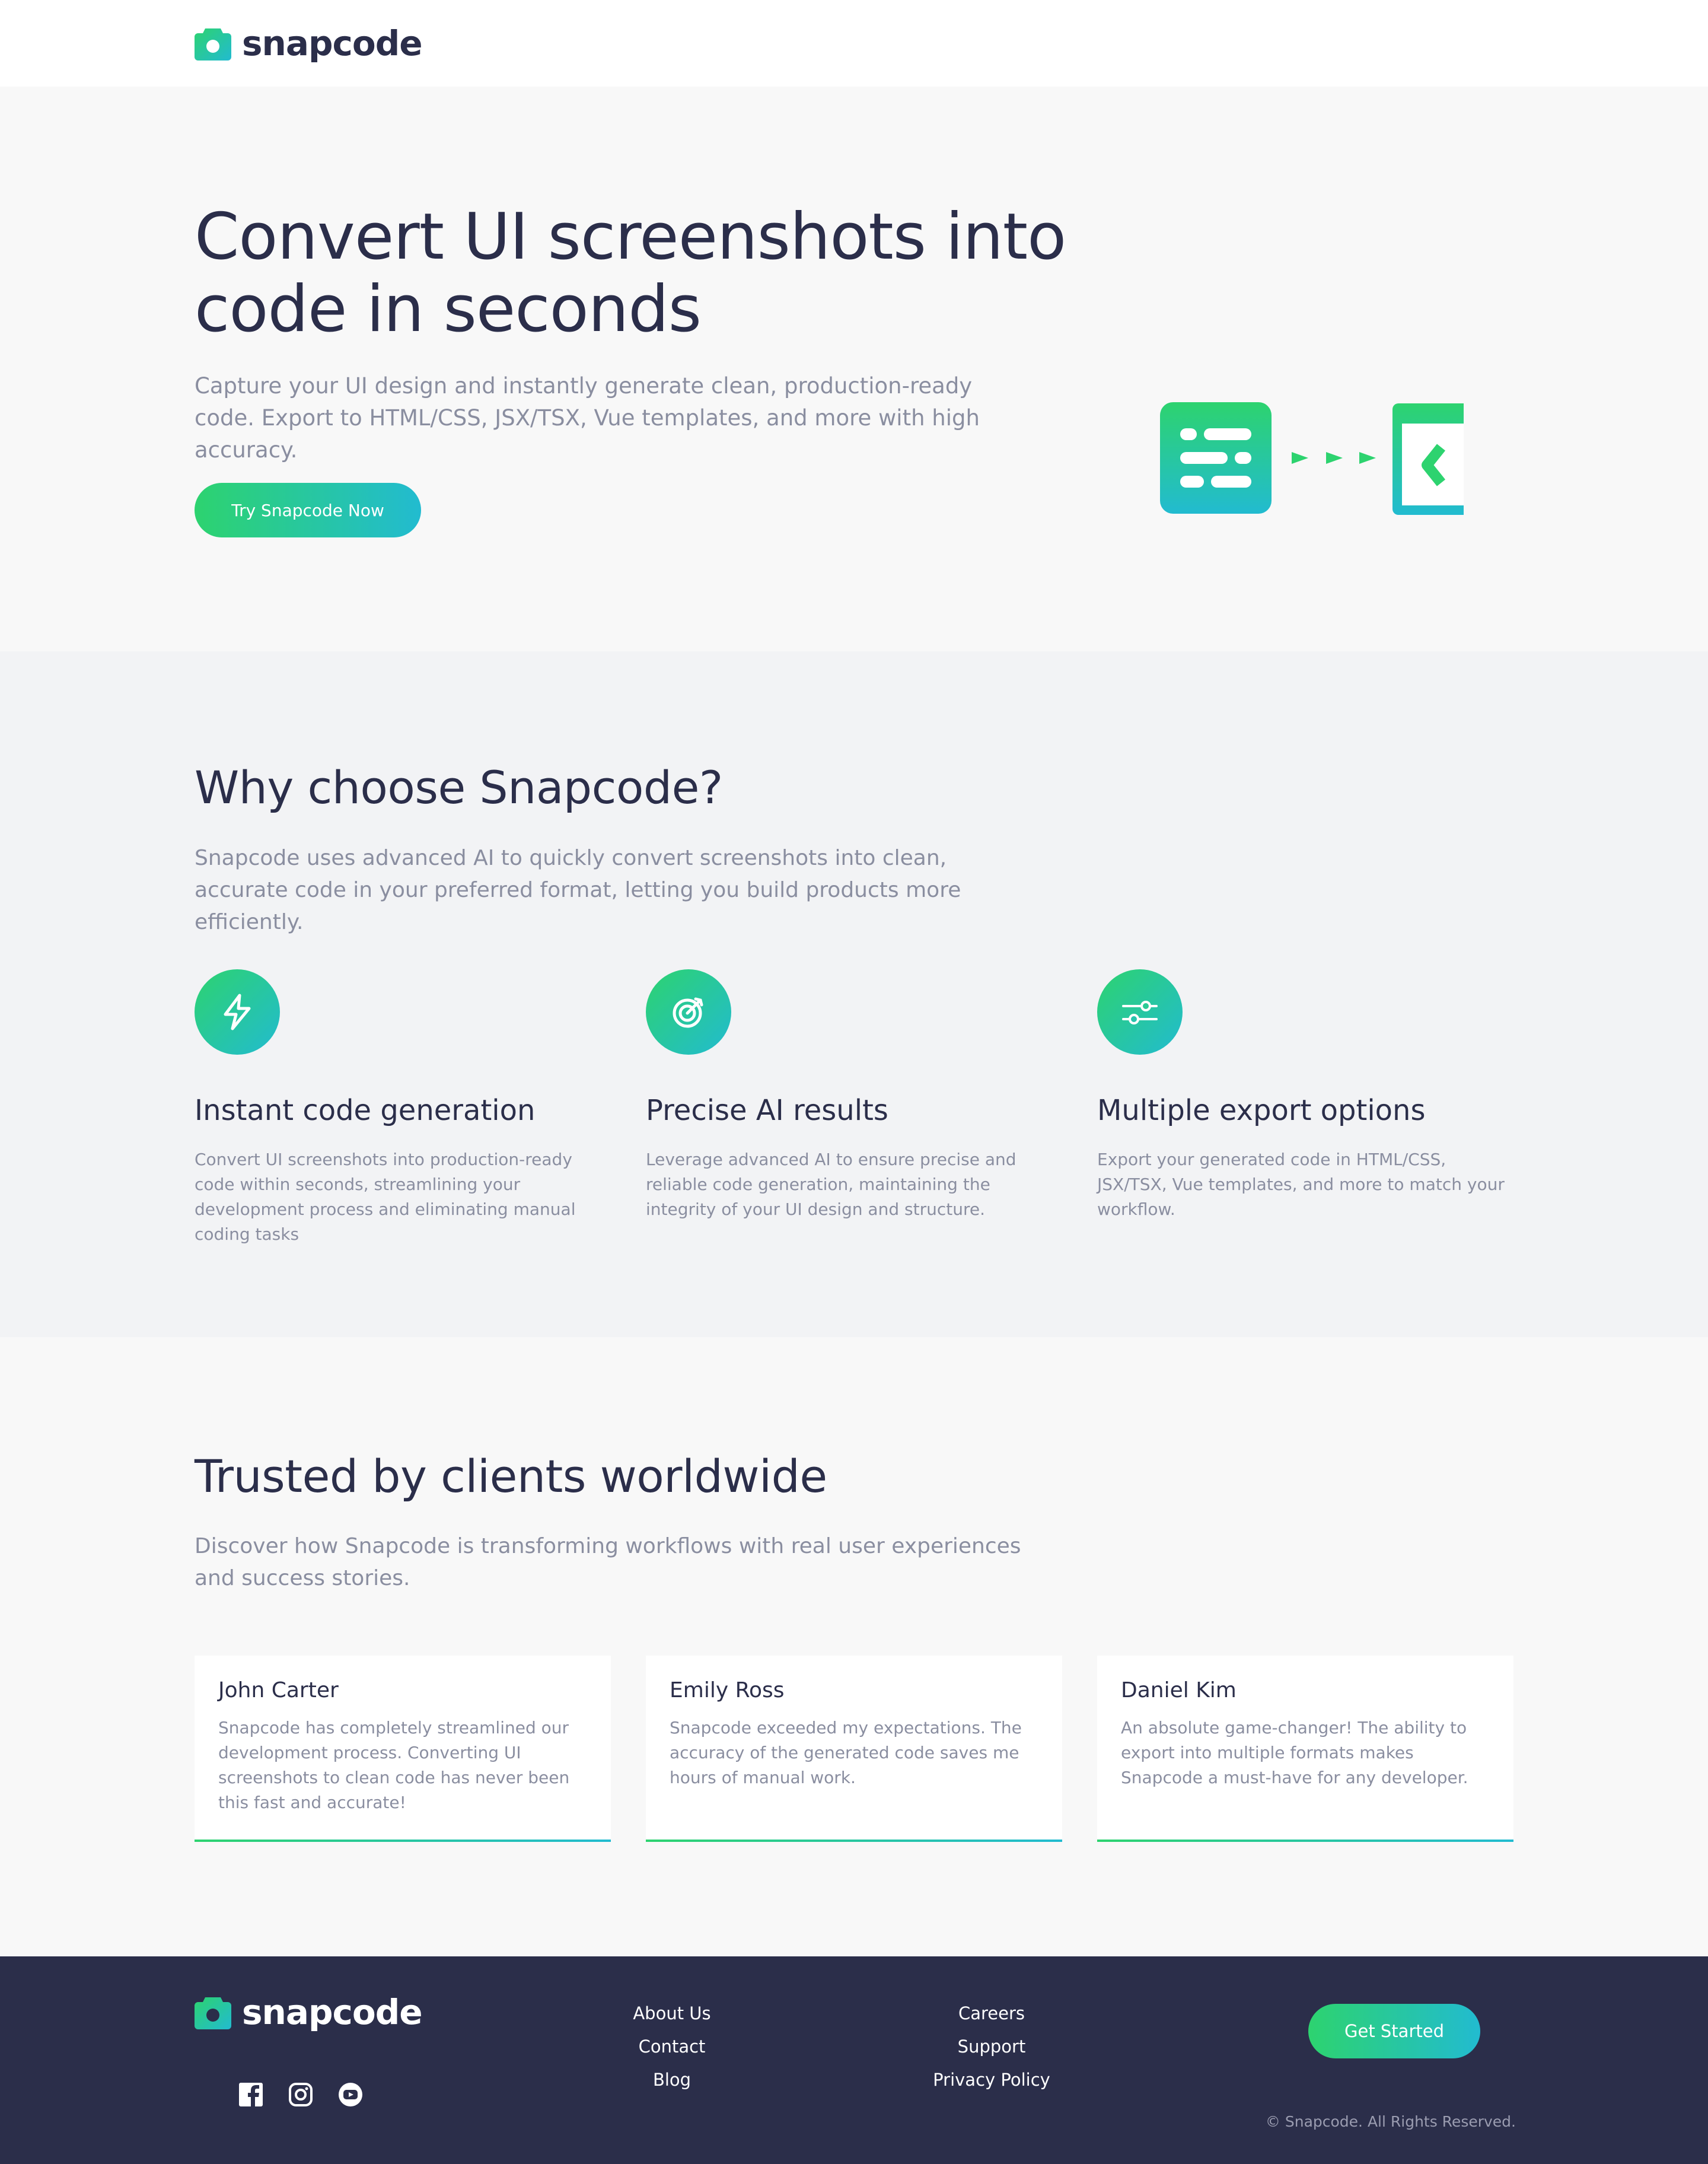 The image size is (1708, 2164). I want to click on facebook-link, so click(251, 2096).